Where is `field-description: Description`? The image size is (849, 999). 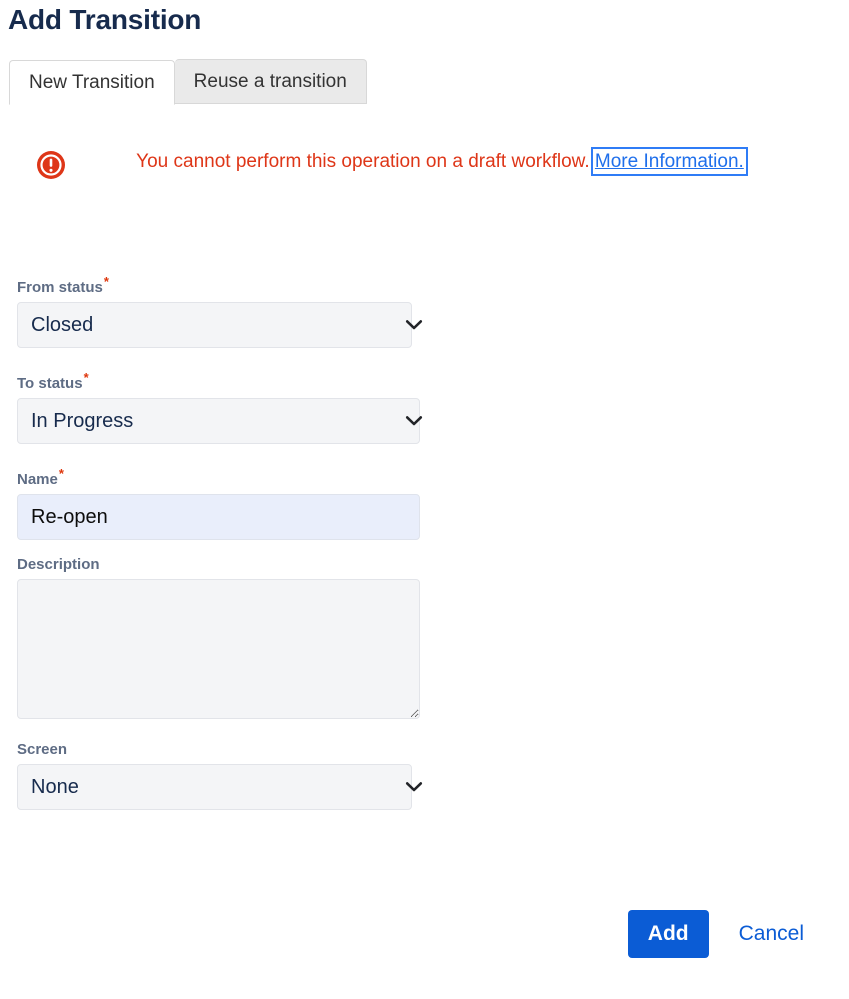 field-description: Description is located at coordinates (227, 637).